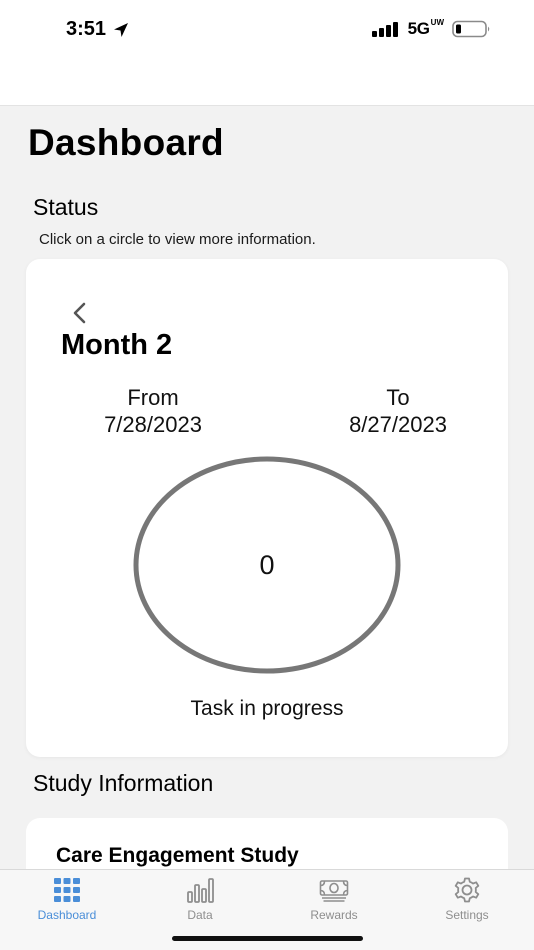 The image size is (534, 950). I want to click on status-time-group: 3:51, so click(98, 29).